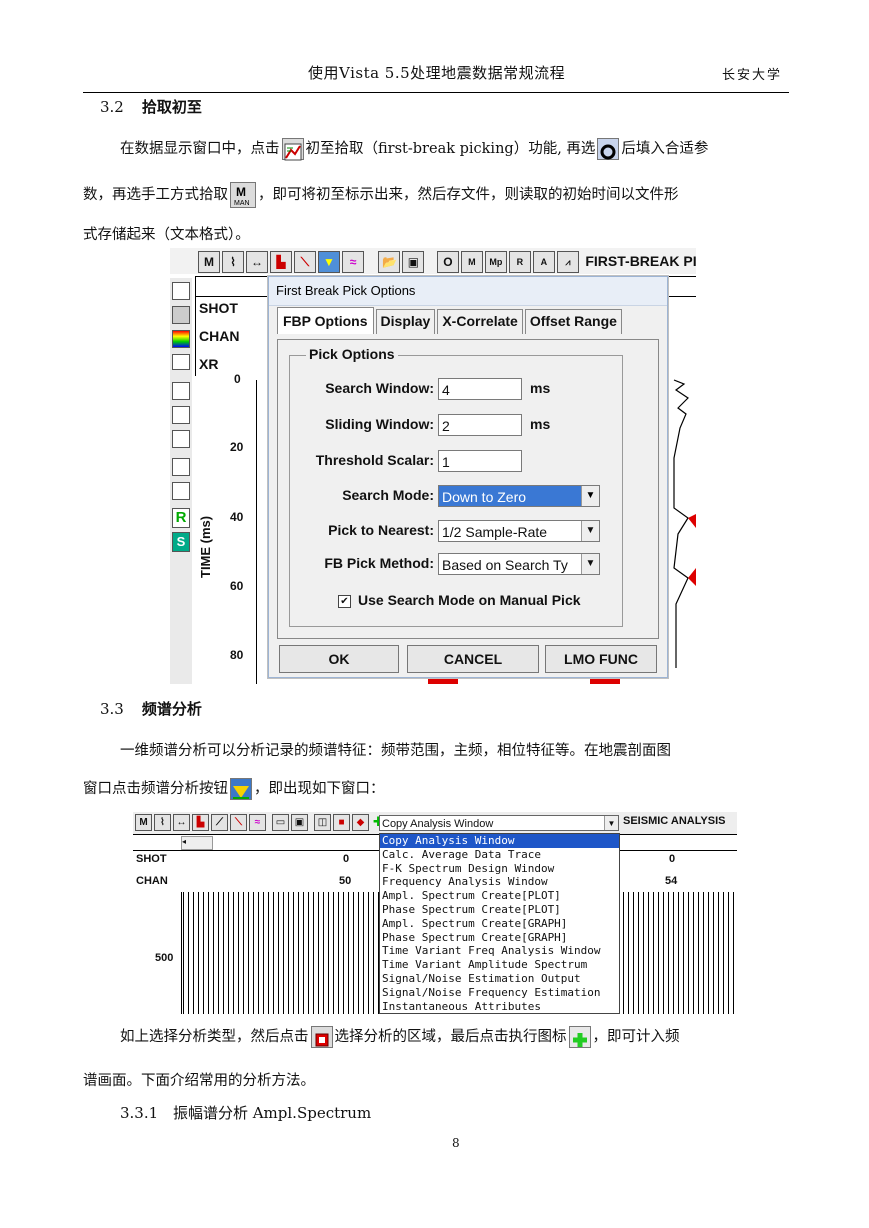 The width and height of the screenshot is (869, 1228). What do you see at coordinates (237, 379) in the screenshot?
I see `tick-label: 0` at bounding box center [237, 379].